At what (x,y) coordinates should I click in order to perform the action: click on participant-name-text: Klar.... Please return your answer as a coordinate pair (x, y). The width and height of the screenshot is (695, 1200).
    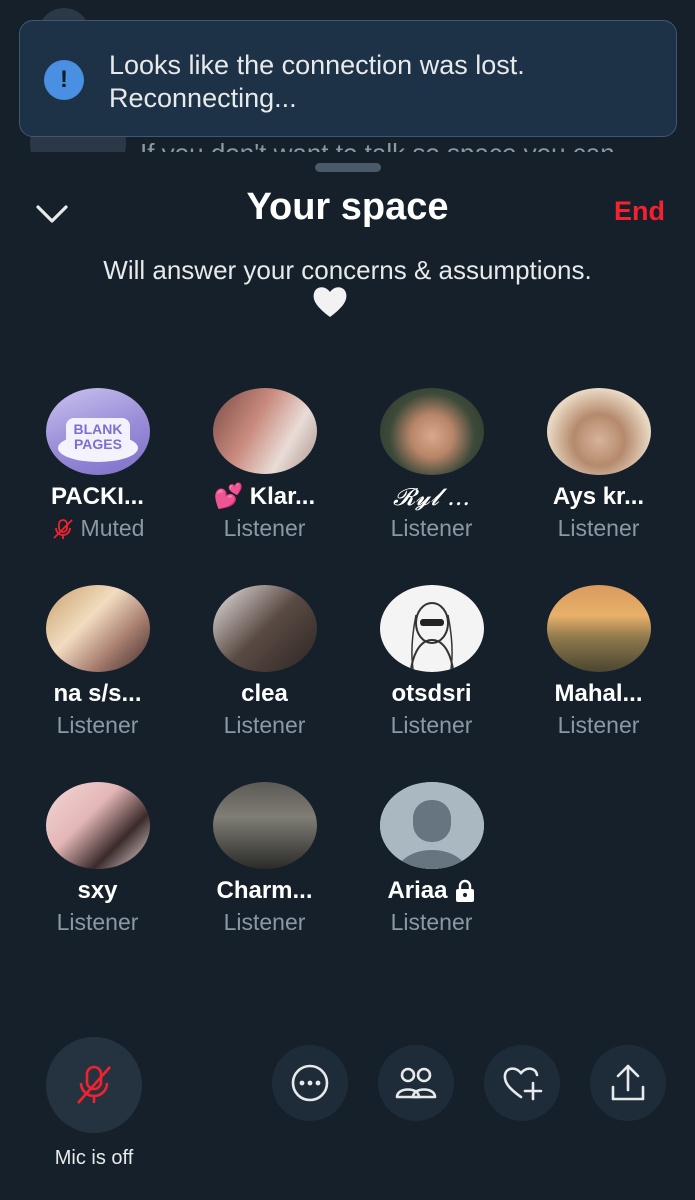
    Looking at the image, I should click on (282, 496).